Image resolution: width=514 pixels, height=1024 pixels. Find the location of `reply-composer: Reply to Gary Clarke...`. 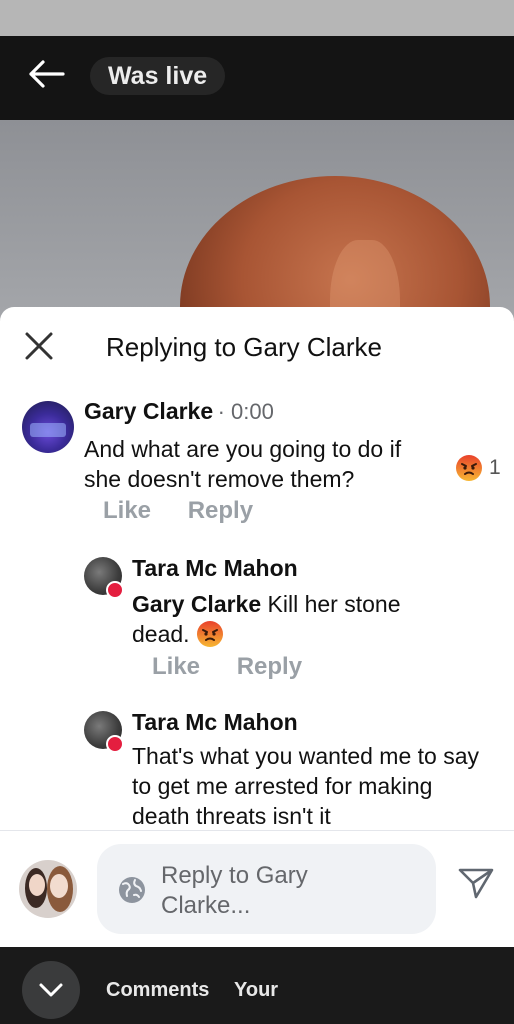

reply-composer: Reply to Gary Clarke... is located at coordinates (257, 889).